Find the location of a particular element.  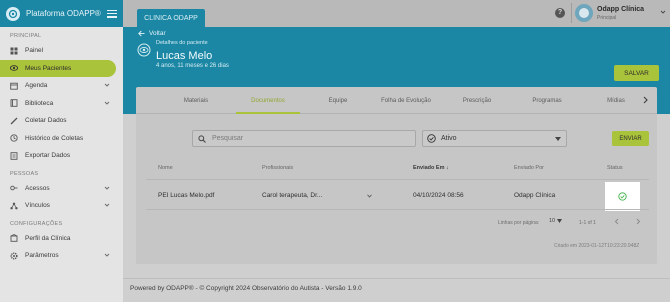

cell-status is located at coordinates (622, 196).